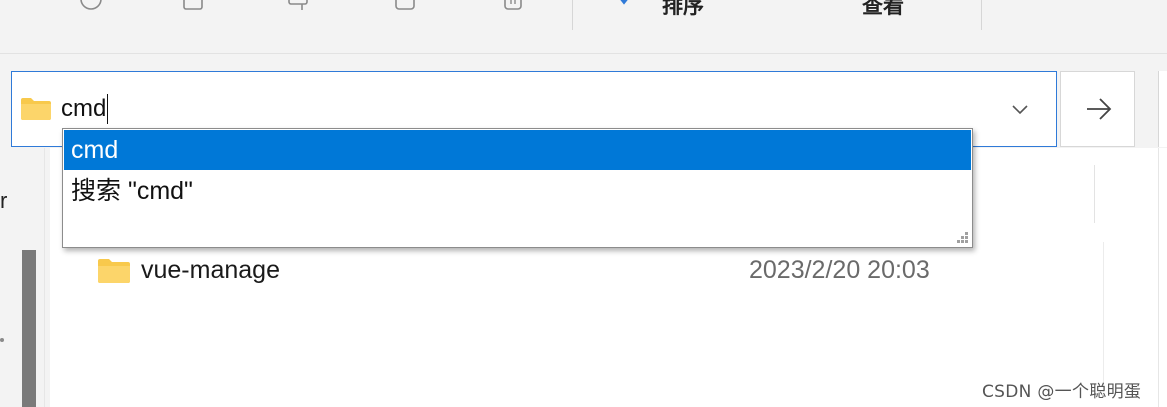 This screenshot has width=1167, height=407. What do you see at coordinates (3, 201) in the screenshot?
I see `nav-item-label: r` at bounding box center [3, 201].